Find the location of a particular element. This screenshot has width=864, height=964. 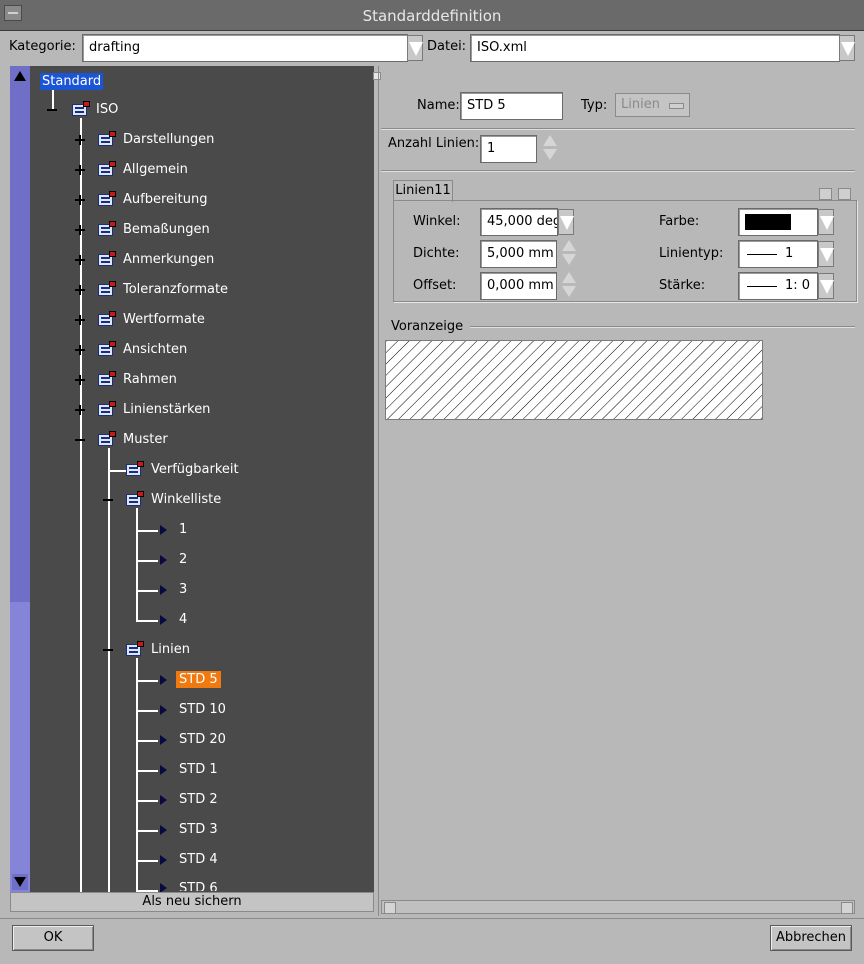

tree-leaf: STD 6 is located at coordinates (198, 886).